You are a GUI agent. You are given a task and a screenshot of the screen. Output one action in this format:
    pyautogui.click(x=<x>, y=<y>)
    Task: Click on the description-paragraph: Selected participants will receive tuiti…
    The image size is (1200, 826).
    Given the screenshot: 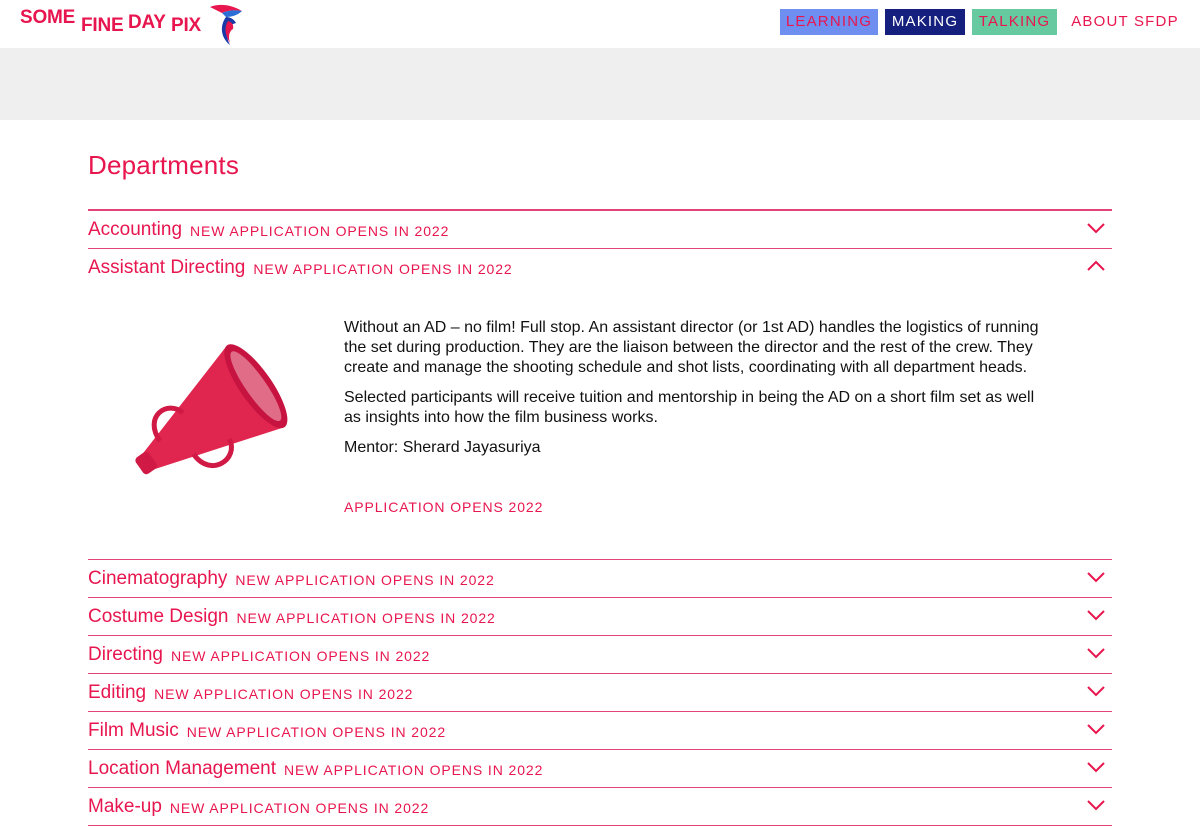 What is the action you would take?
    pyautogui.click(x=689, y=407)
    